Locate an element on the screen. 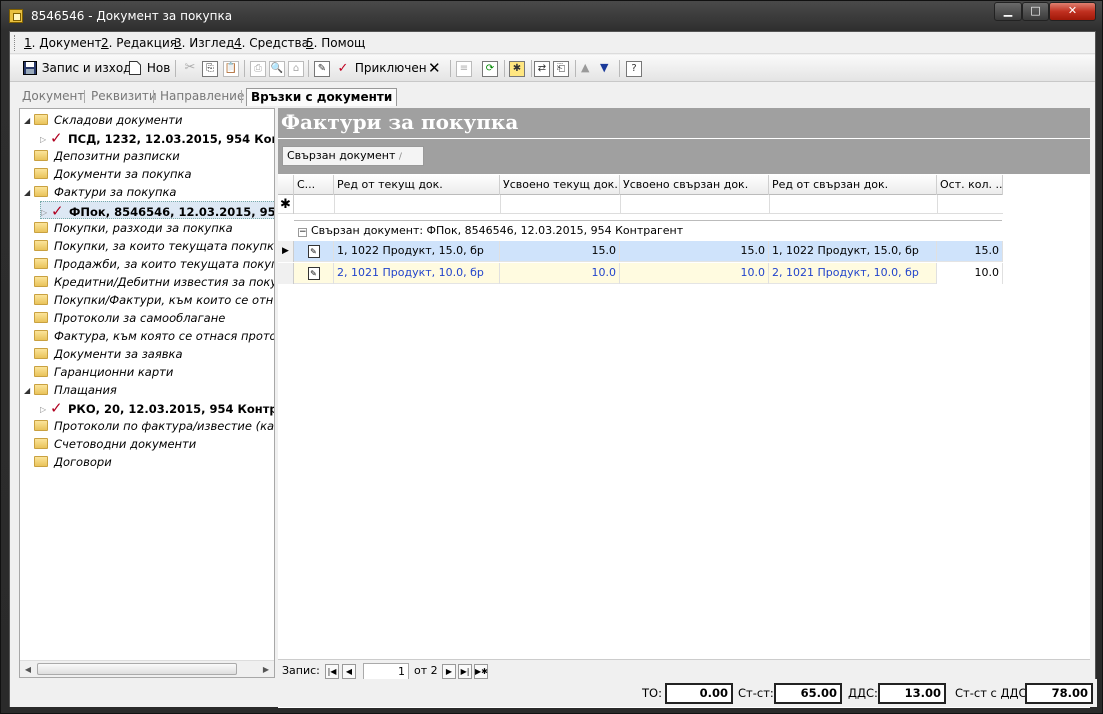 The width and height of the screenshot is (1103, 714). list-icon: ≡ is located at coordinates (464, 69).